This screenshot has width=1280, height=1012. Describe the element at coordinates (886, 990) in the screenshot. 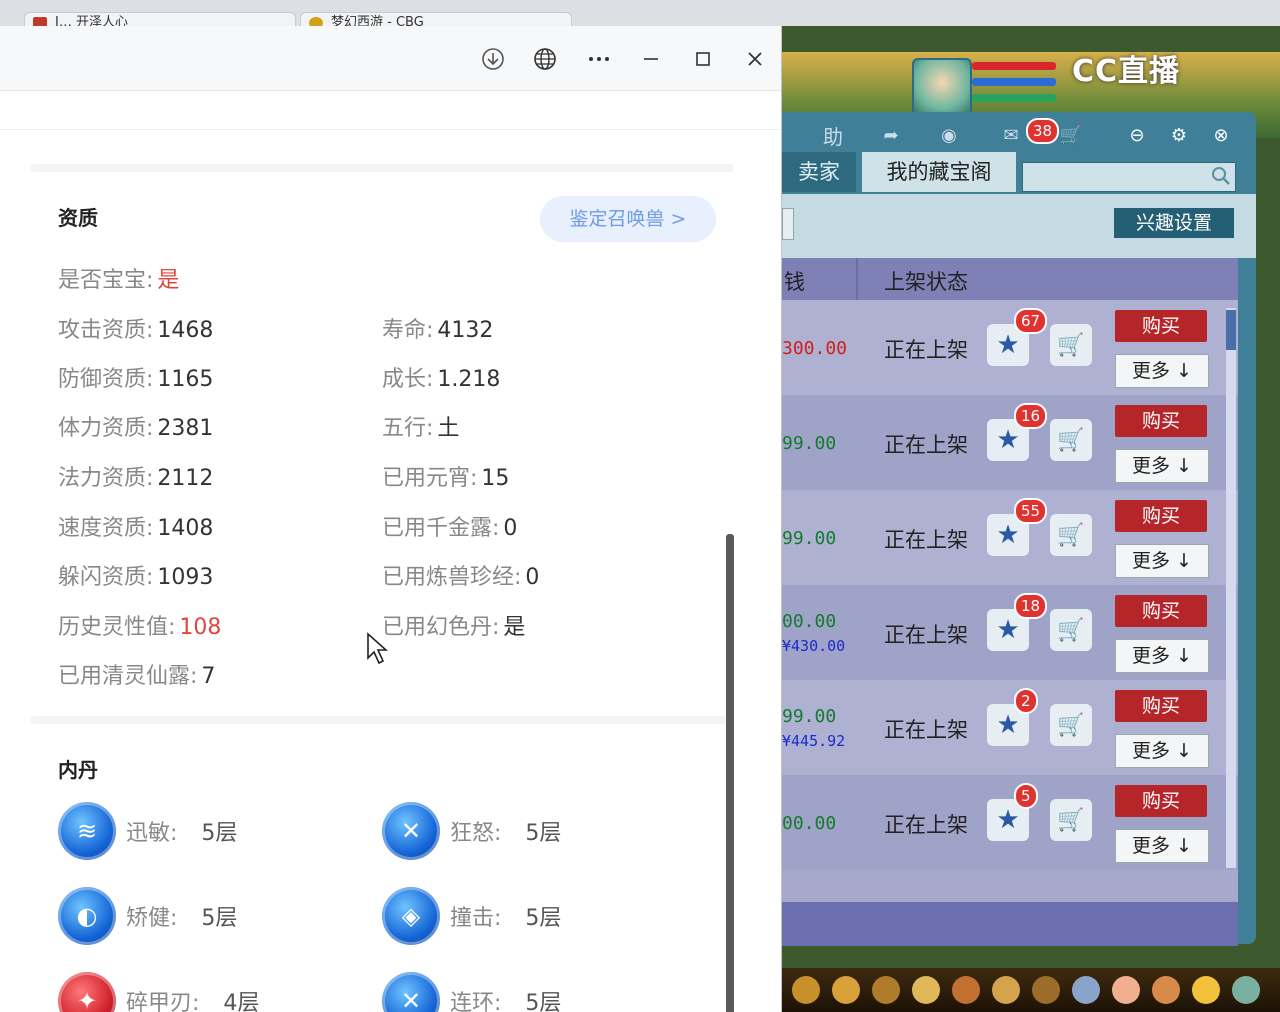

I see `pet-icon` at that location.